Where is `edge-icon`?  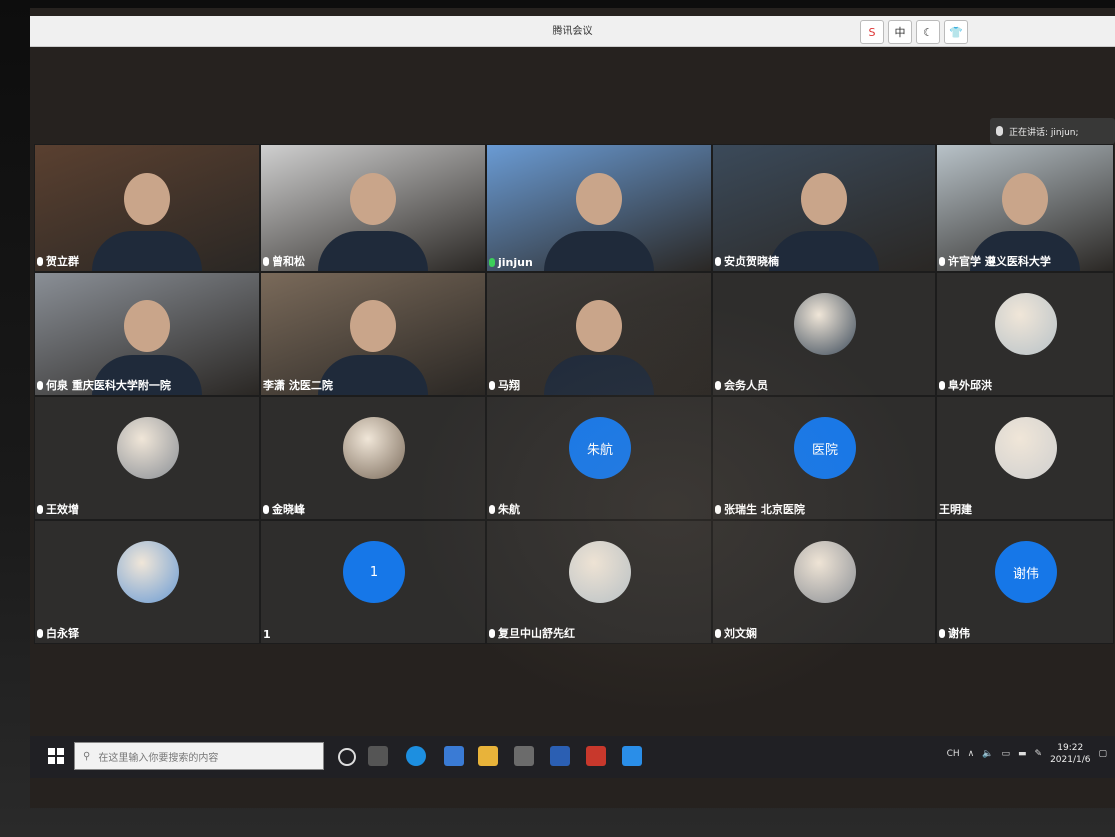
edge-icon is located at coordinates (416, 756).